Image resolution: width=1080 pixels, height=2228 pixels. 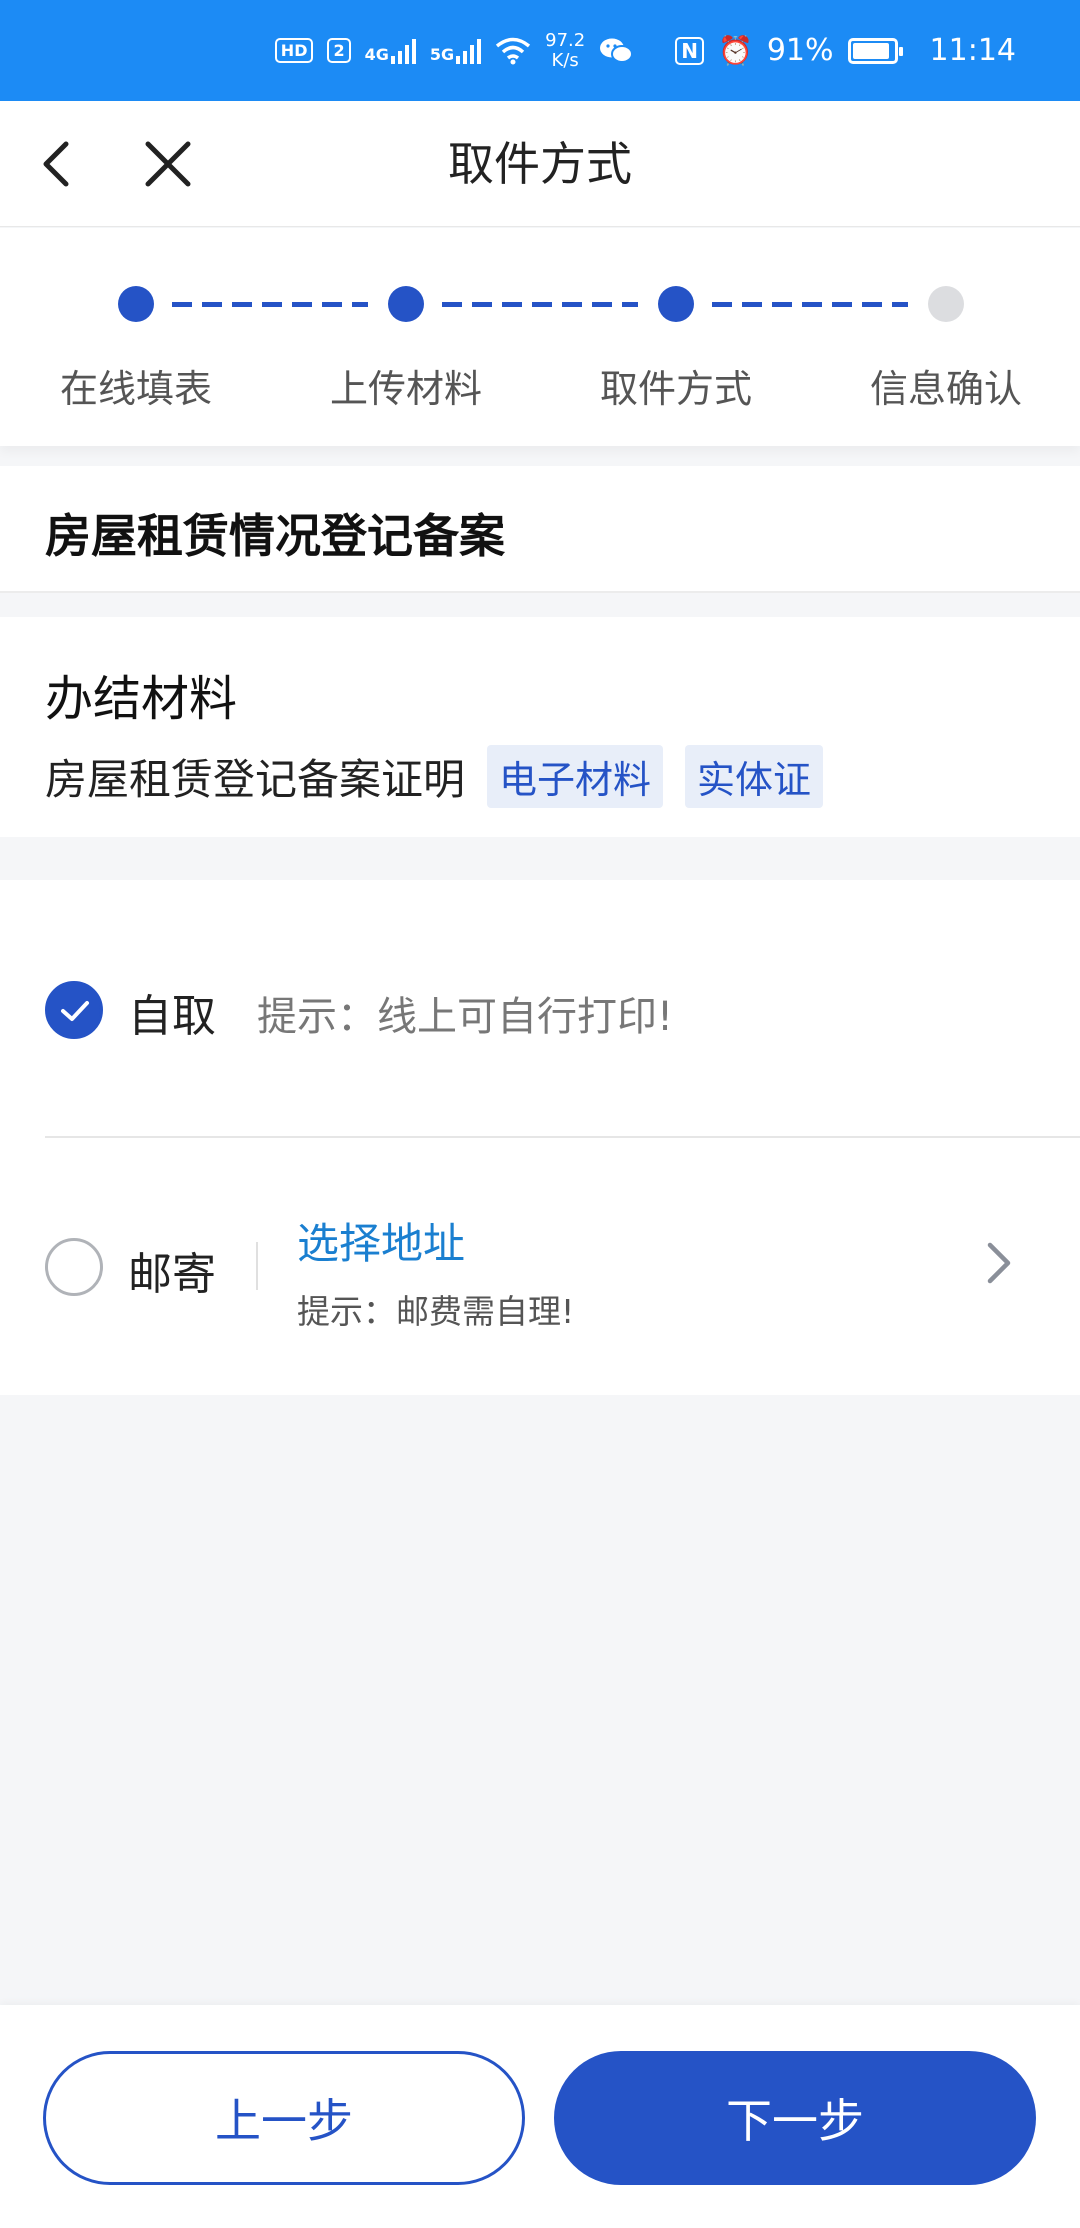 What do you see at coordinates (405, 389) in the screenshot?
I see `step-label-upload: 上传材料` at bounding box center [405, 389].